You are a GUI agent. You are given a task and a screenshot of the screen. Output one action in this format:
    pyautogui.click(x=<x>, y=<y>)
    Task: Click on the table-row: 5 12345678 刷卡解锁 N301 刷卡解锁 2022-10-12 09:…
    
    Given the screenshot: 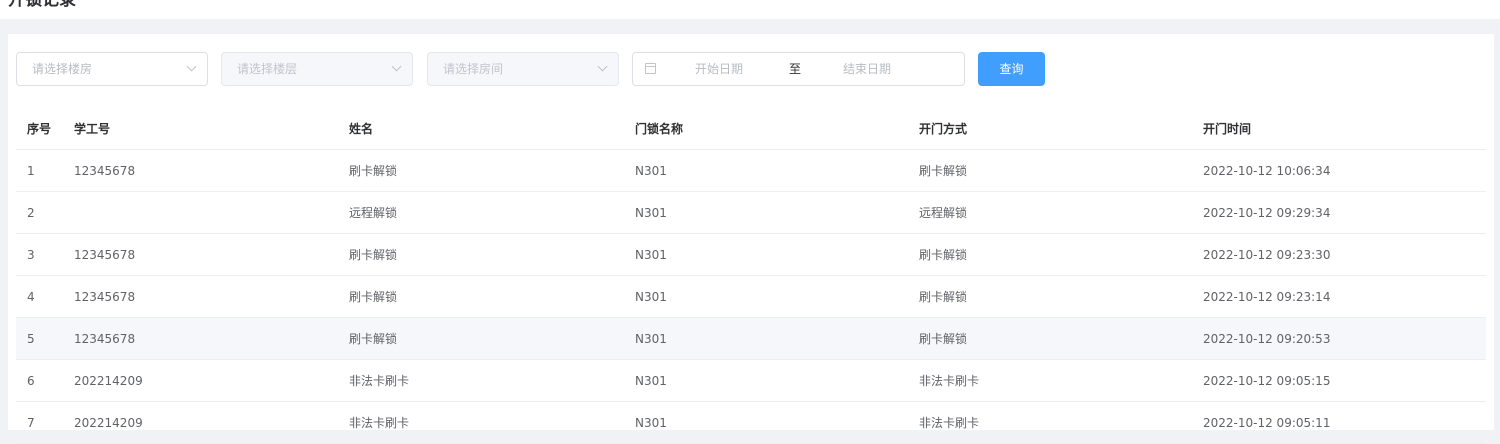 What is the action you would take?
    pyautogui.click(x=751, y=338)
    